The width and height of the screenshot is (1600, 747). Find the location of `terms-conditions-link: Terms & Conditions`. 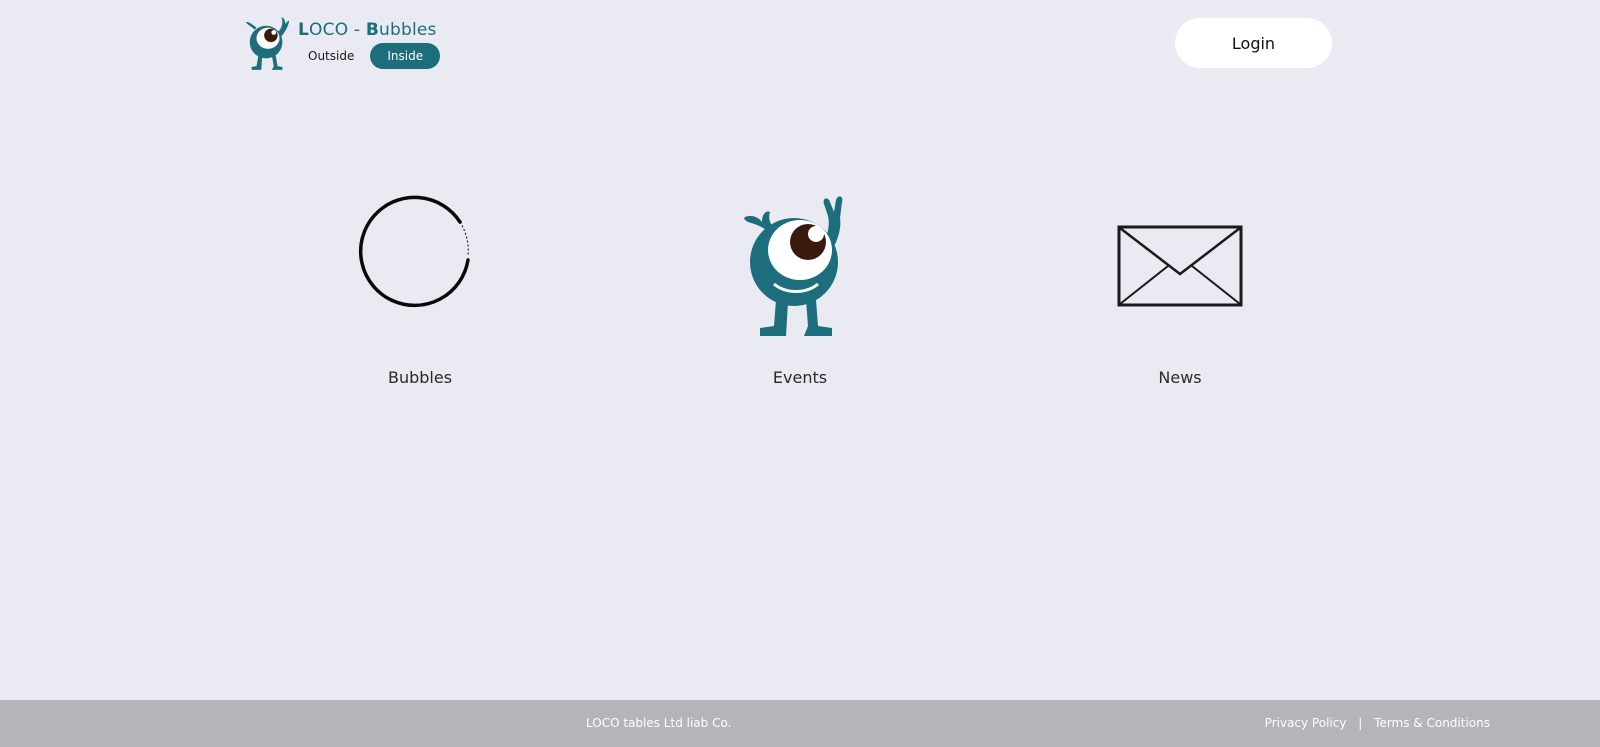

terms-conditions-link: Terms & Conditions is located at coordinates (1432, 723).